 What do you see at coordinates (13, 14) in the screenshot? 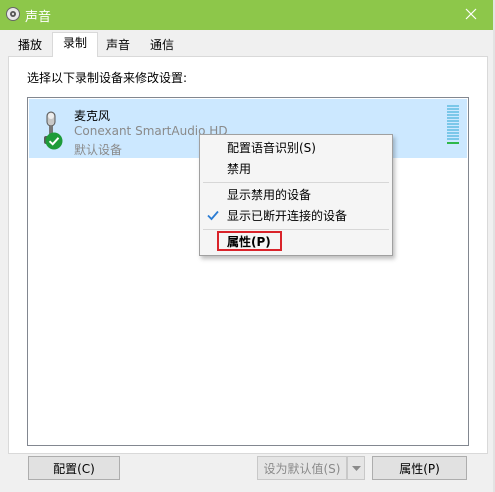
I see `speaker-icon` at bounding box center [13, 14].